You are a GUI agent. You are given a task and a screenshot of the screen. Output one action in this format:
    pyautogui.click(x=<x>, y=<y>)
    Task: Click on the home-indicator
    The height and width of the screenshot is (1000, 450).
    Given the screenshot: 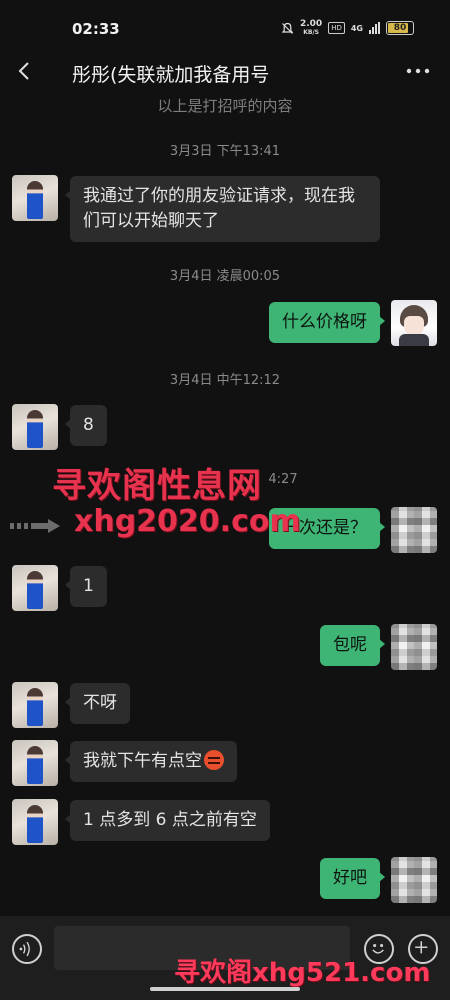 What is the action you would take?
    pyautogui.click(x=225, y=989)
    